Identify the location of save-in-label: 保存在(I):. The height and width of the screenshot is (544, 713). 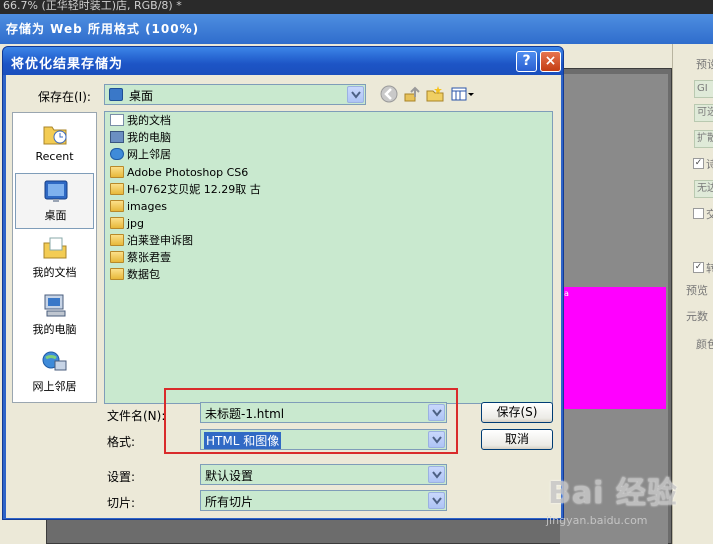
(64, 97).